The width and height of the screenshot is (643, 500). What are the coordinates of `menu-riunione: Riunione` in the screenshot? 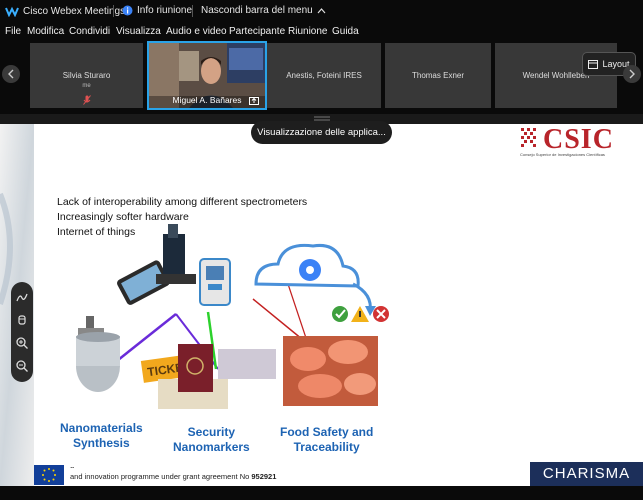 It's located at (307, 31).